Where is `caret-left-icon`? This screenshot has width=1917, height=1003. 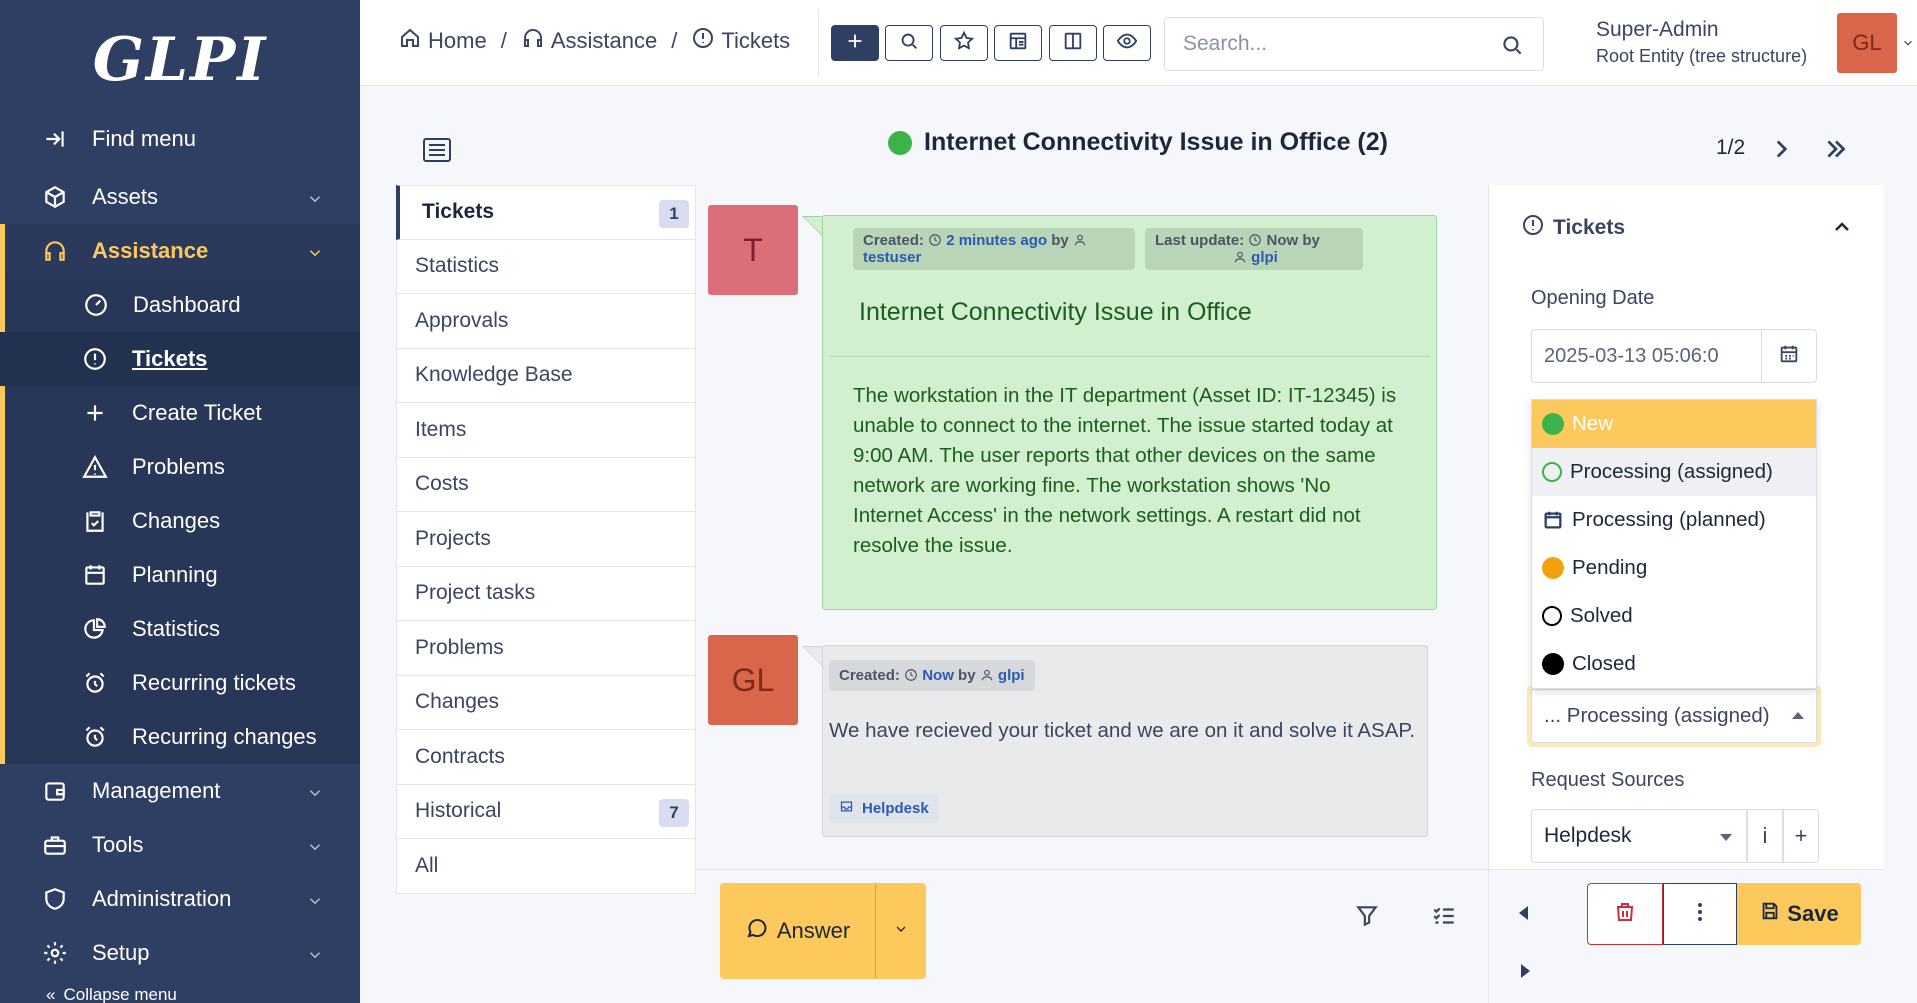 caret-left-icon is located at coordinates (1523, 913).